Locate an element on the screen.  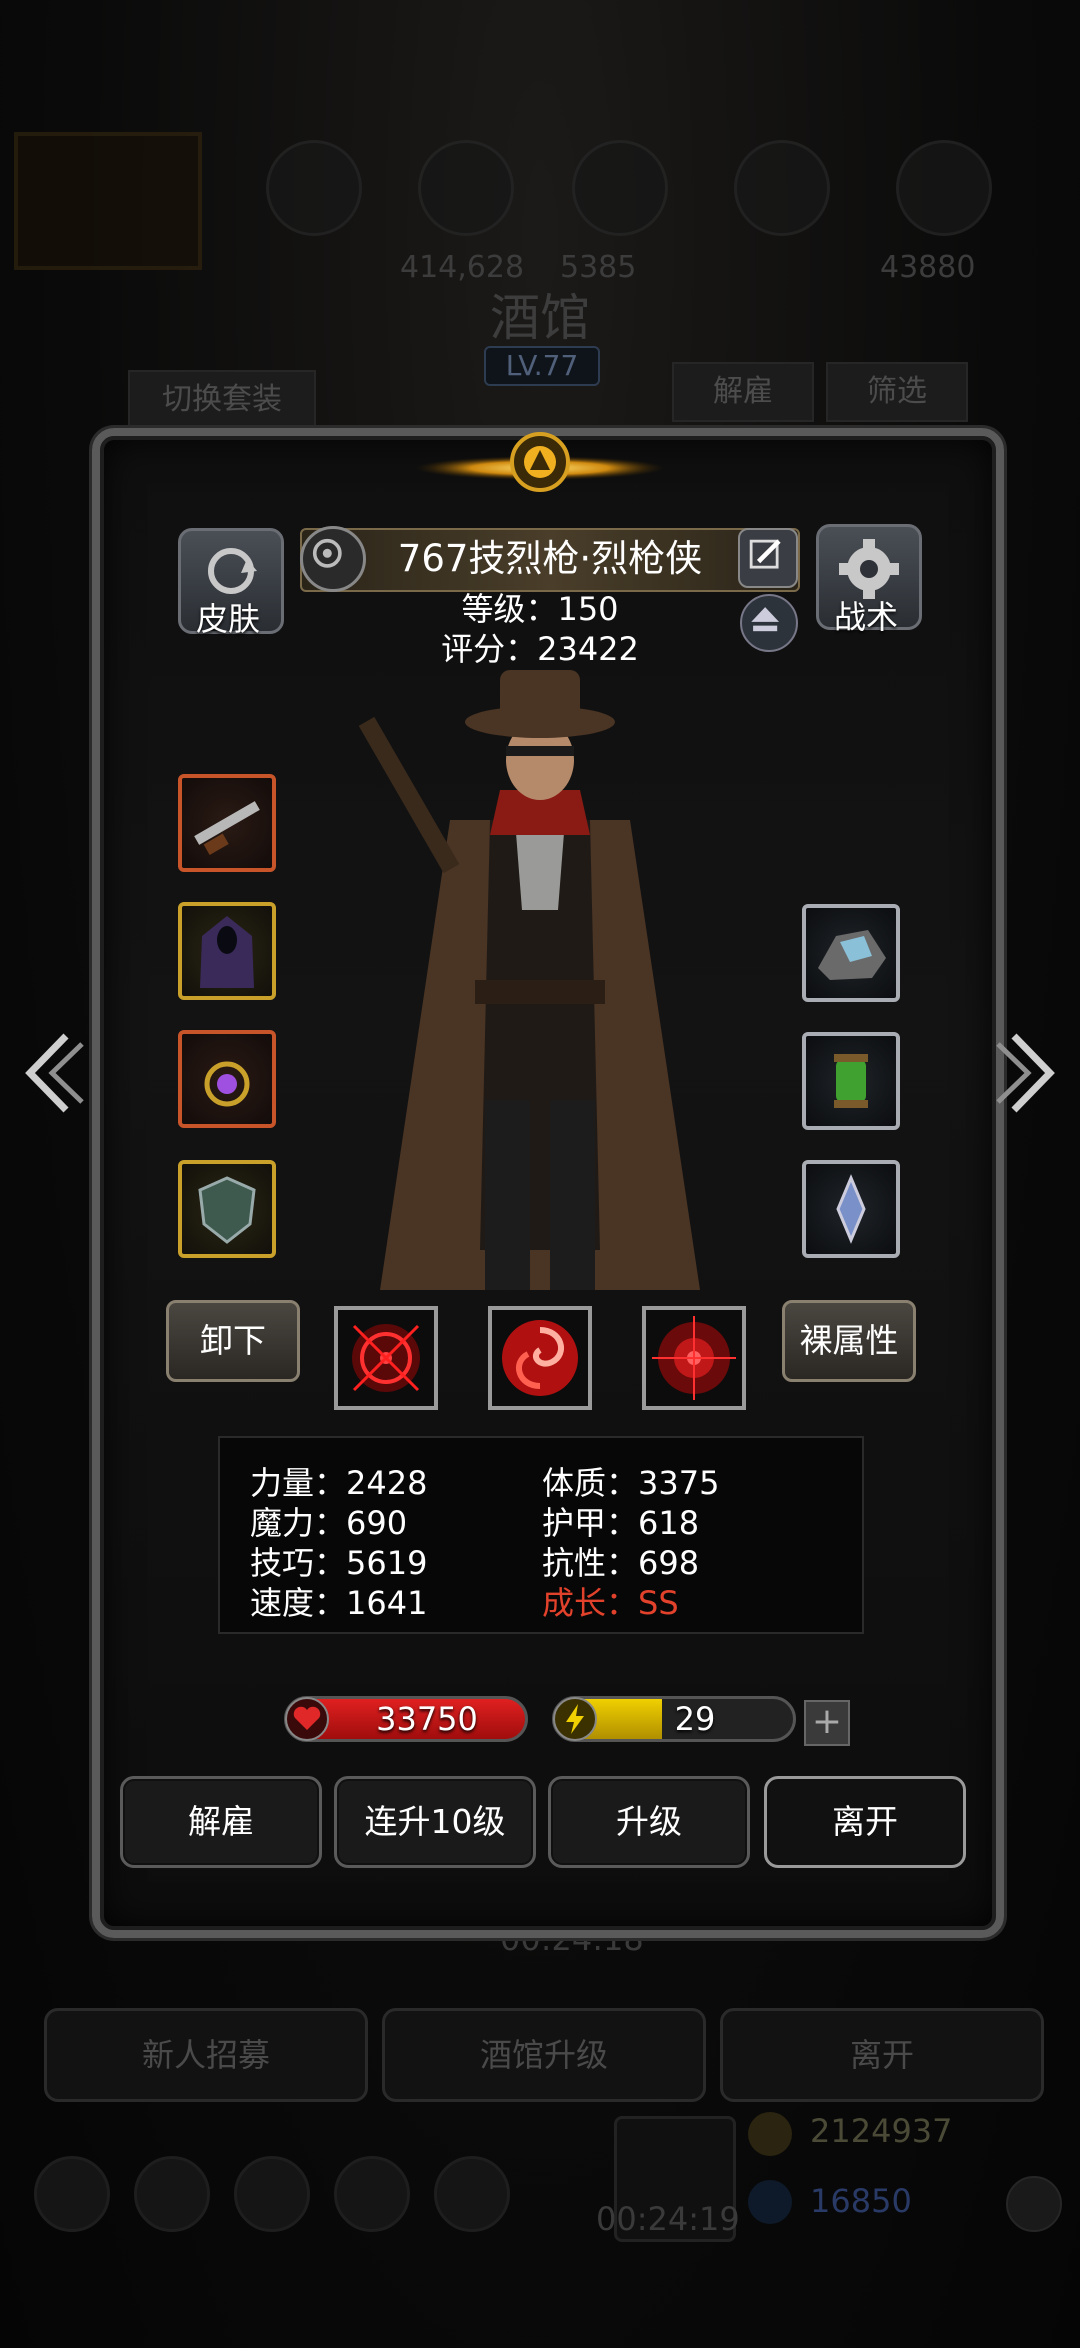
add-energy-button: + is located at coordinates (827, 1723).